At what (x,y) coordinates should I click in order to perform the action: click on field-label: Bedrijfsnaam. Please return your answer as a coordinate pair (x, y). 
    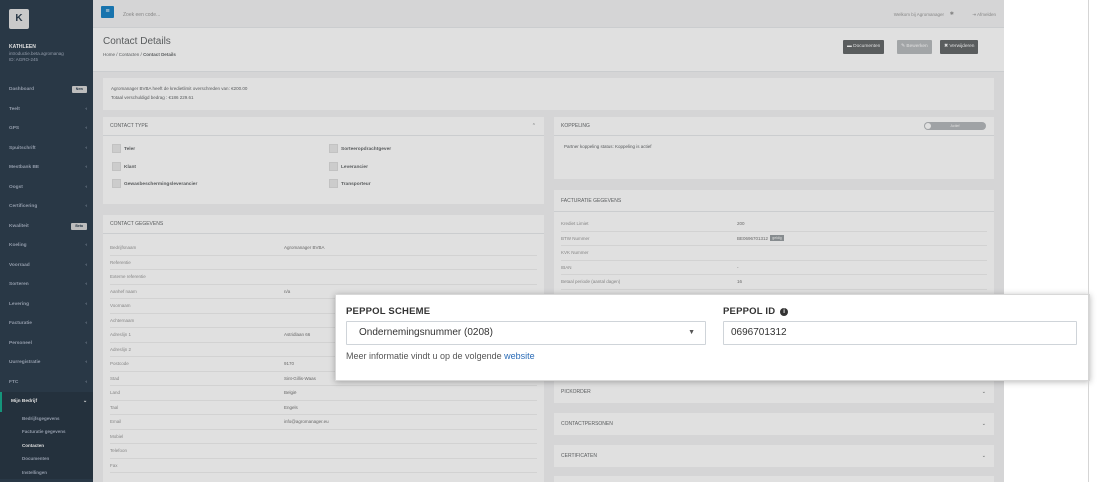
    Looking at the image, I should click on (123, 247).